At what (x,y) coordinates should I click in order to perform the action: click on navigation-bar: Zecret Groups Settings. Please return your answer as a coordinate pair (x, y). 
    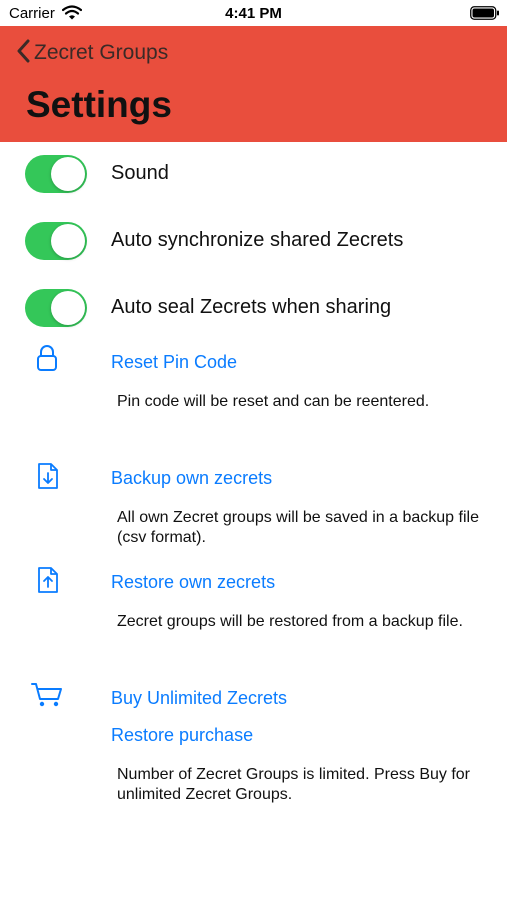
    Looking at the image, I should click on (253, 84).